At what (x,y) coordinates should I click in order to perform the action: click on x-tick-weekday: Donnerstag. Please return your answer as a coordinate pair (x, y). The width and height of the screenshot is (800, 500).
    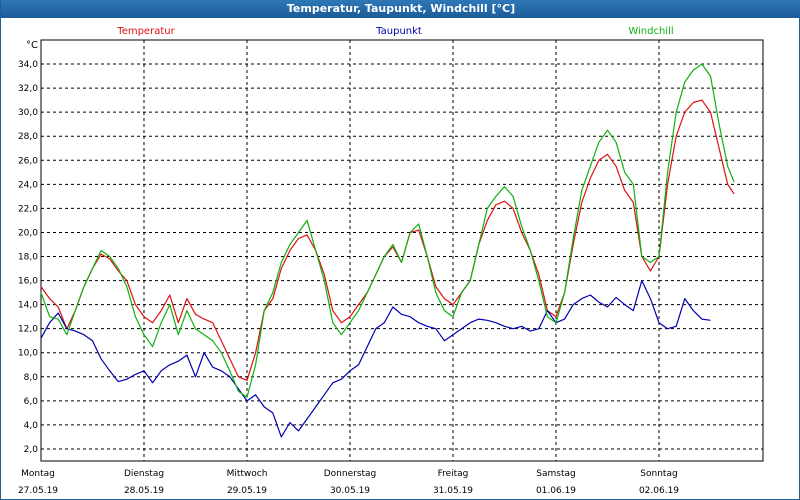
    Looking at the image, I should click on (350, 474).